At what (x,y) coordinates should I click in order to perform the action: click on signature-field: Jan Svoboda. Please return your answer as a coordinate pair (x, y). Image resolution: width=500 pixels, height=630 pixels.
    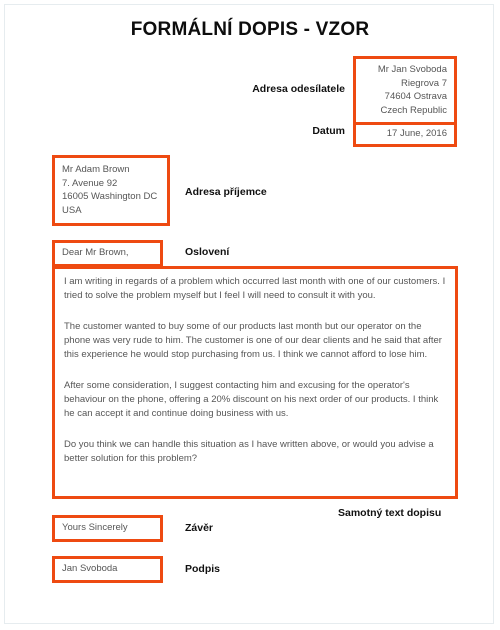
    Looking at the image, I should click on (107, 569).